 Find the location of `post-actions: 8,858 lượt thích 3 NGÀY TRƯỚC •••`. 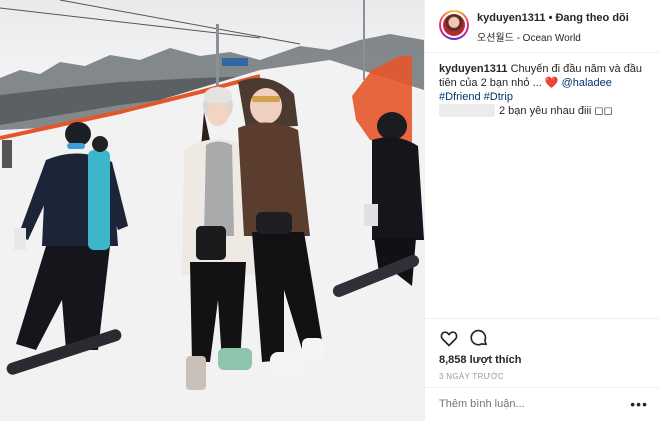

post-actions: 8,858 lượt thích 3 NGÀY TRƯỚC ••• is located at coordinates (542, 370).